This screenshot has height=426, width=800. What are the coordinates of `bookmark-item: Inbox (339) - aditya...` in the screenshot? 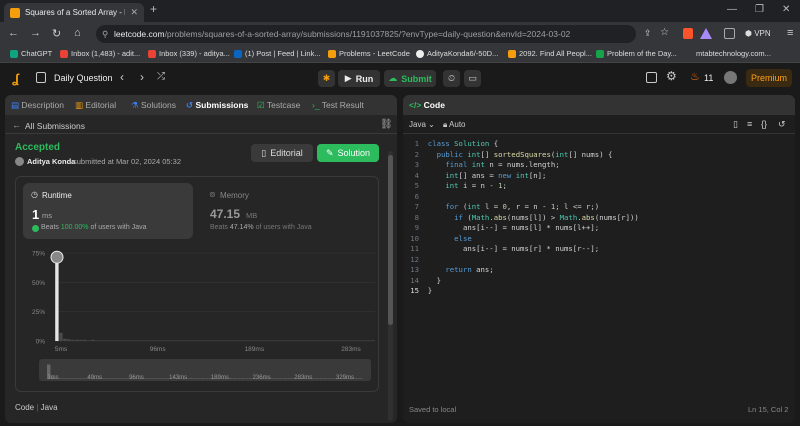 It's located at (189, 53).